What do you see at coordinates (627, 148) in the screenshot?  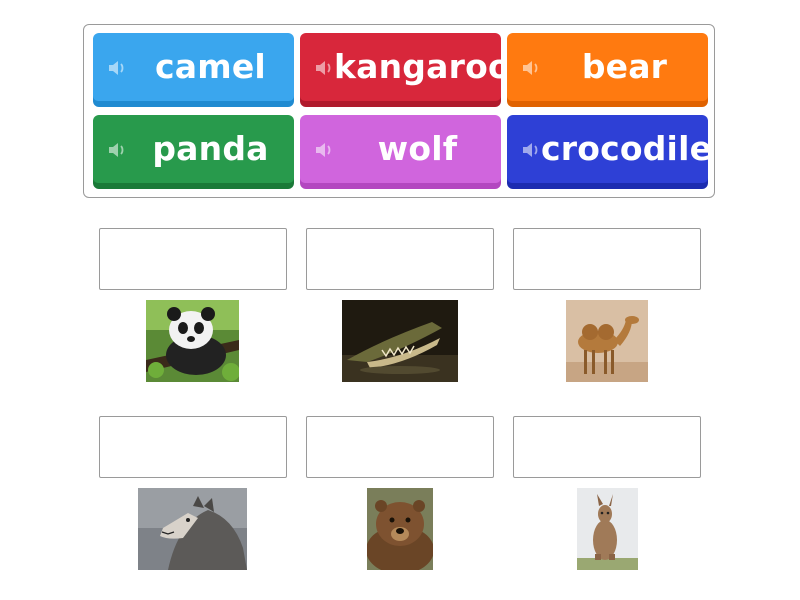 I see `tile-label: crocodile` at bounding box center [627, 148].